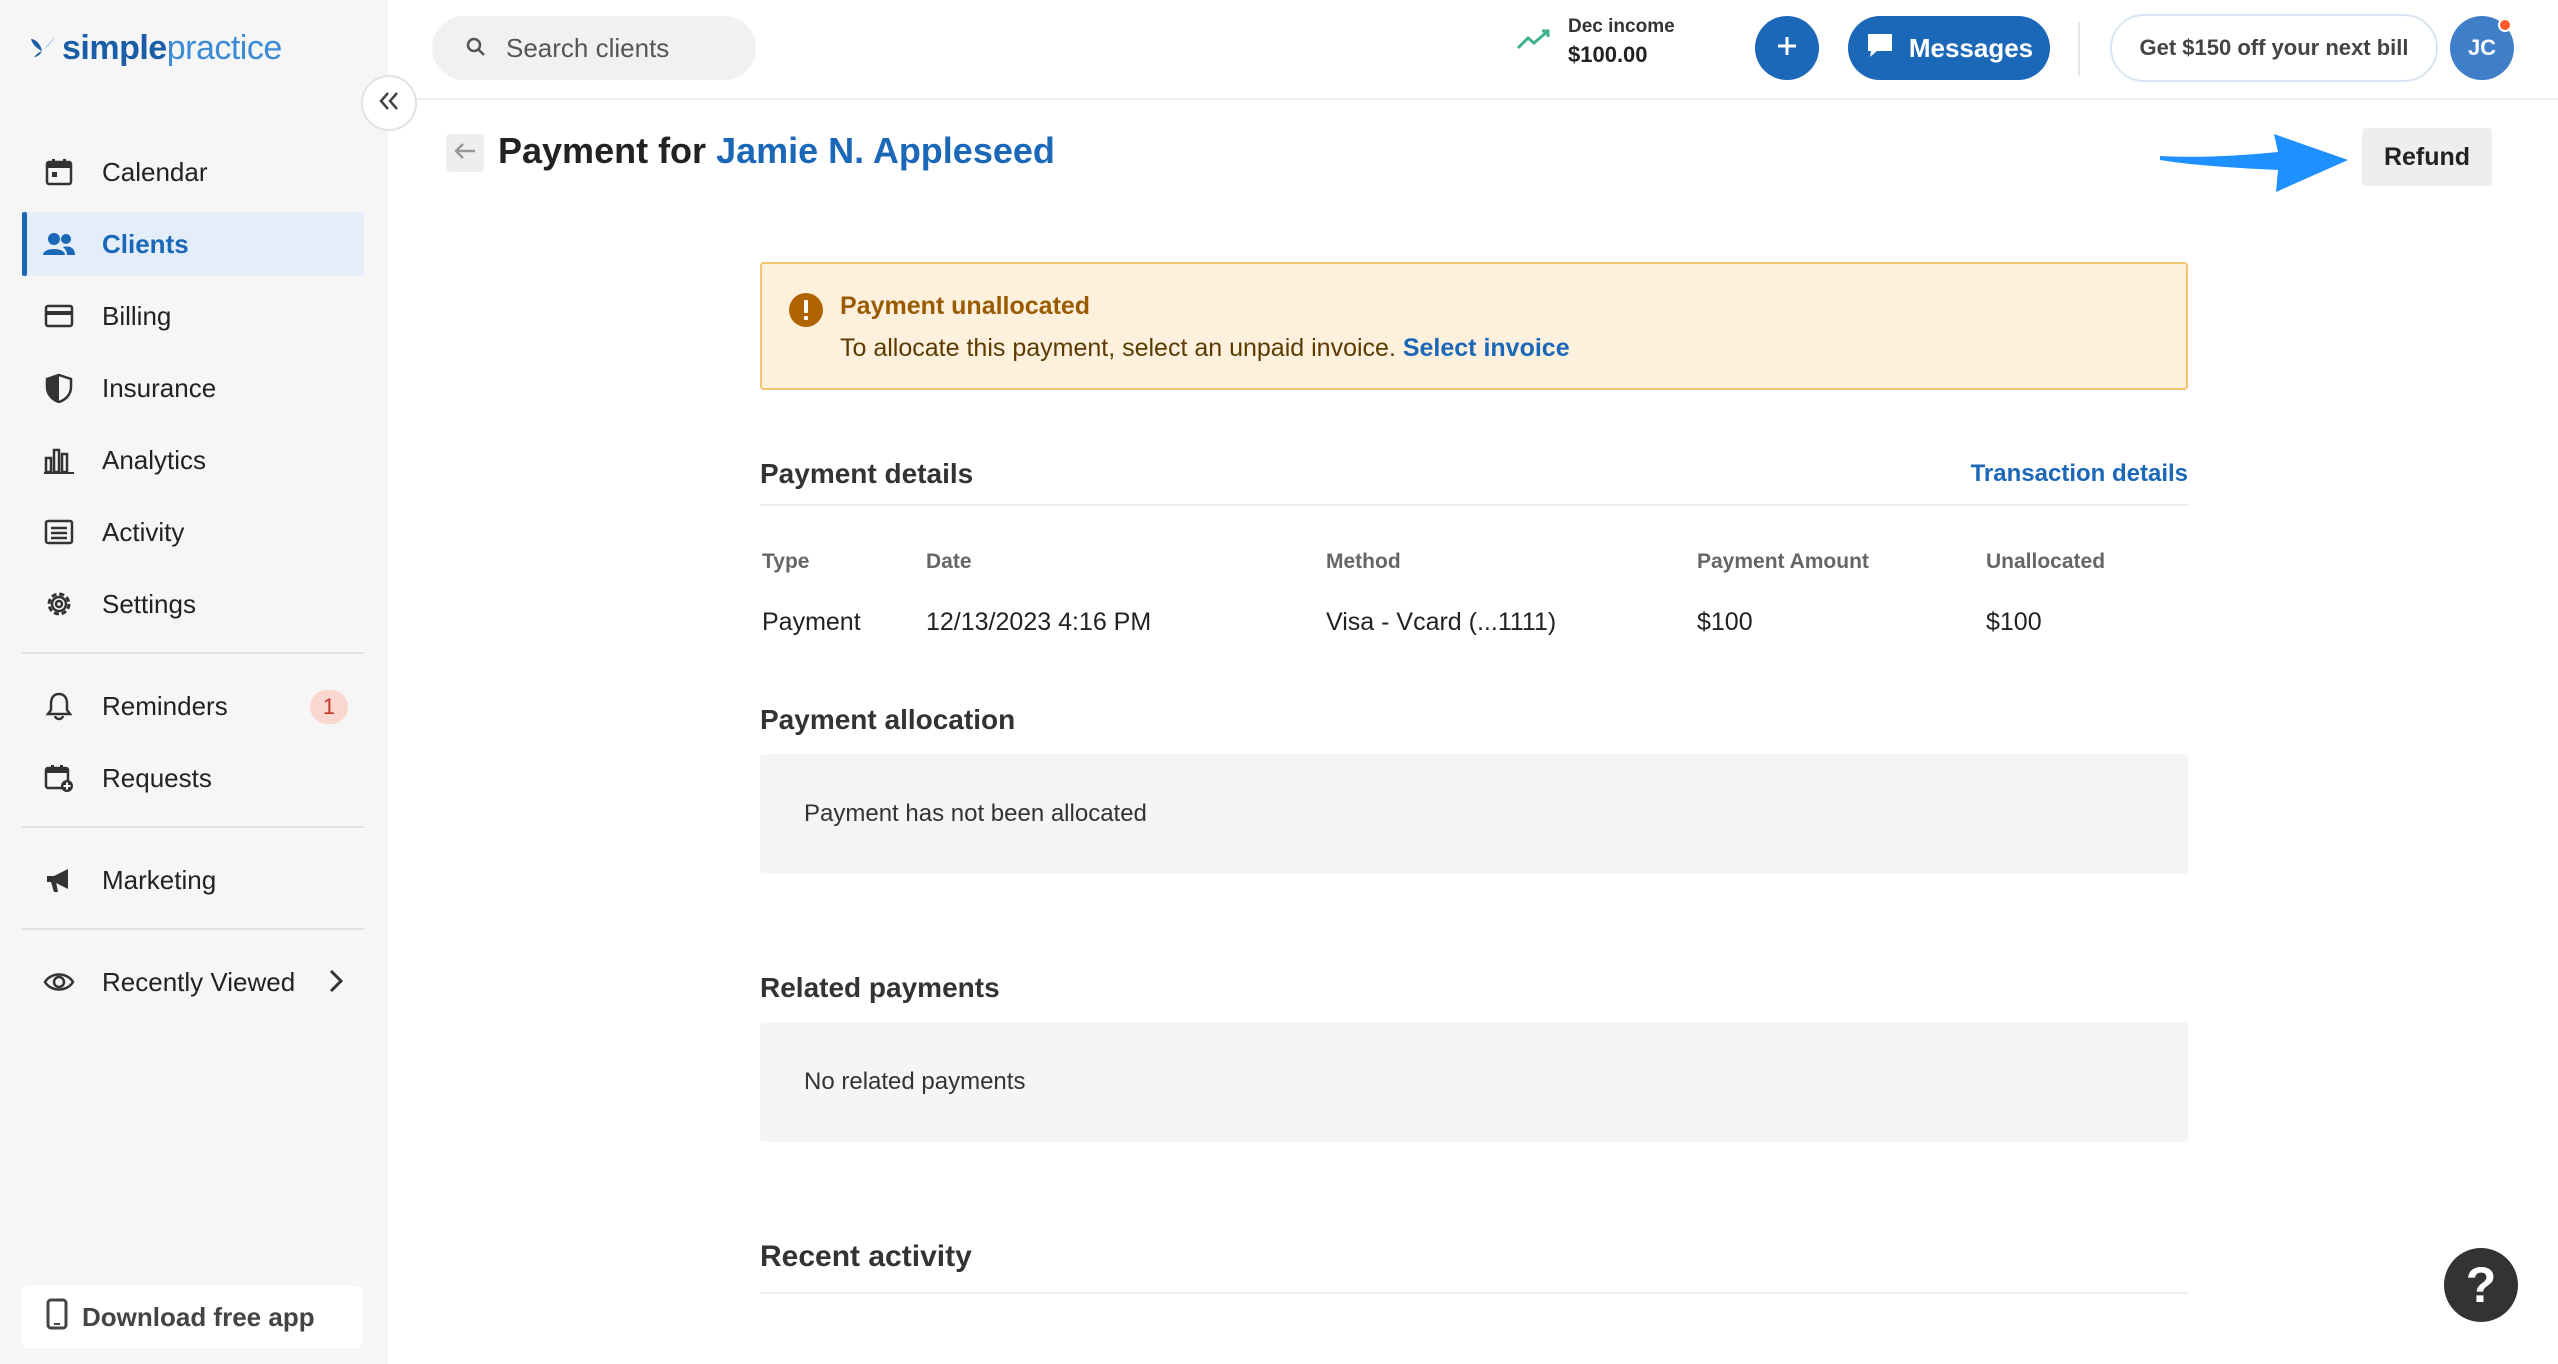 This screenshot has width=2558, height=1364. I want to click on recent-activity-heading: Recent activity, so click(866, 1256).